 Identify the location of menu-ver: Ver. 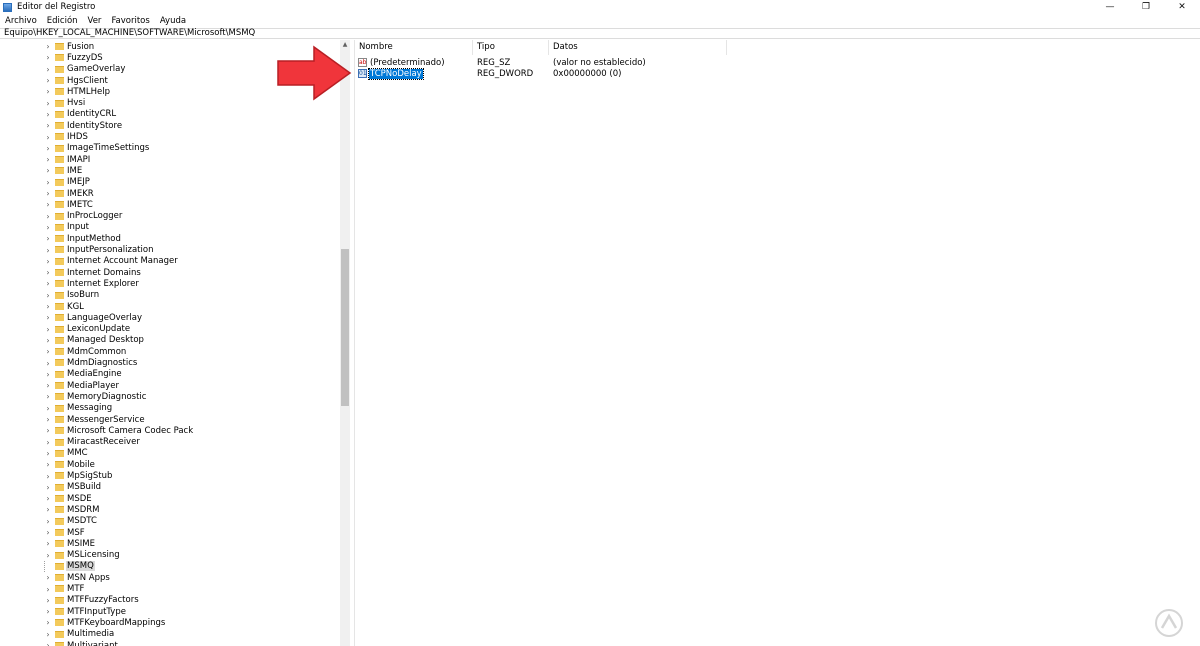
(95, 21).